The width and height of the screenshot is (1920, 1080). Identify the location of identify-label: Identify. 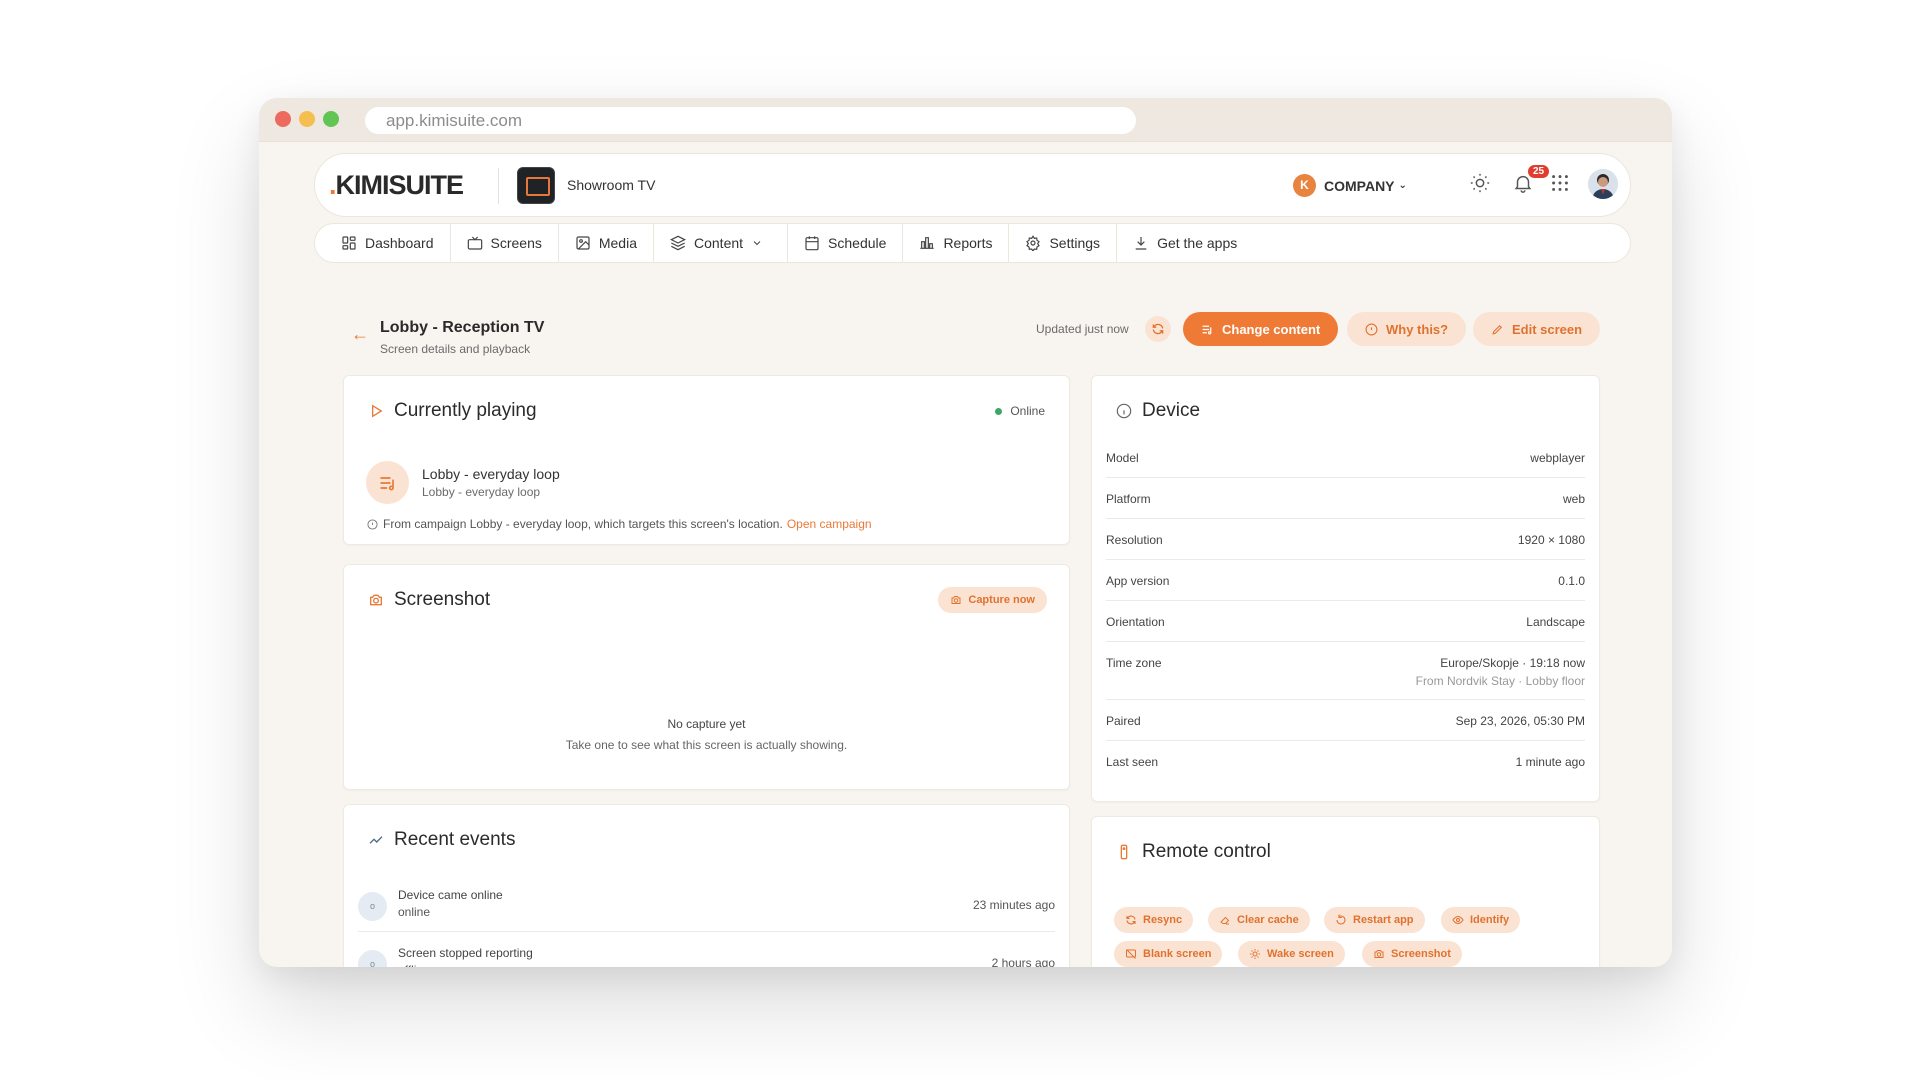
(1490, 920).